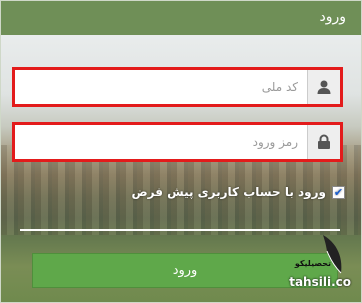 This screenshot has height=303, width=362. I want to click on divider, so click(180, 230).